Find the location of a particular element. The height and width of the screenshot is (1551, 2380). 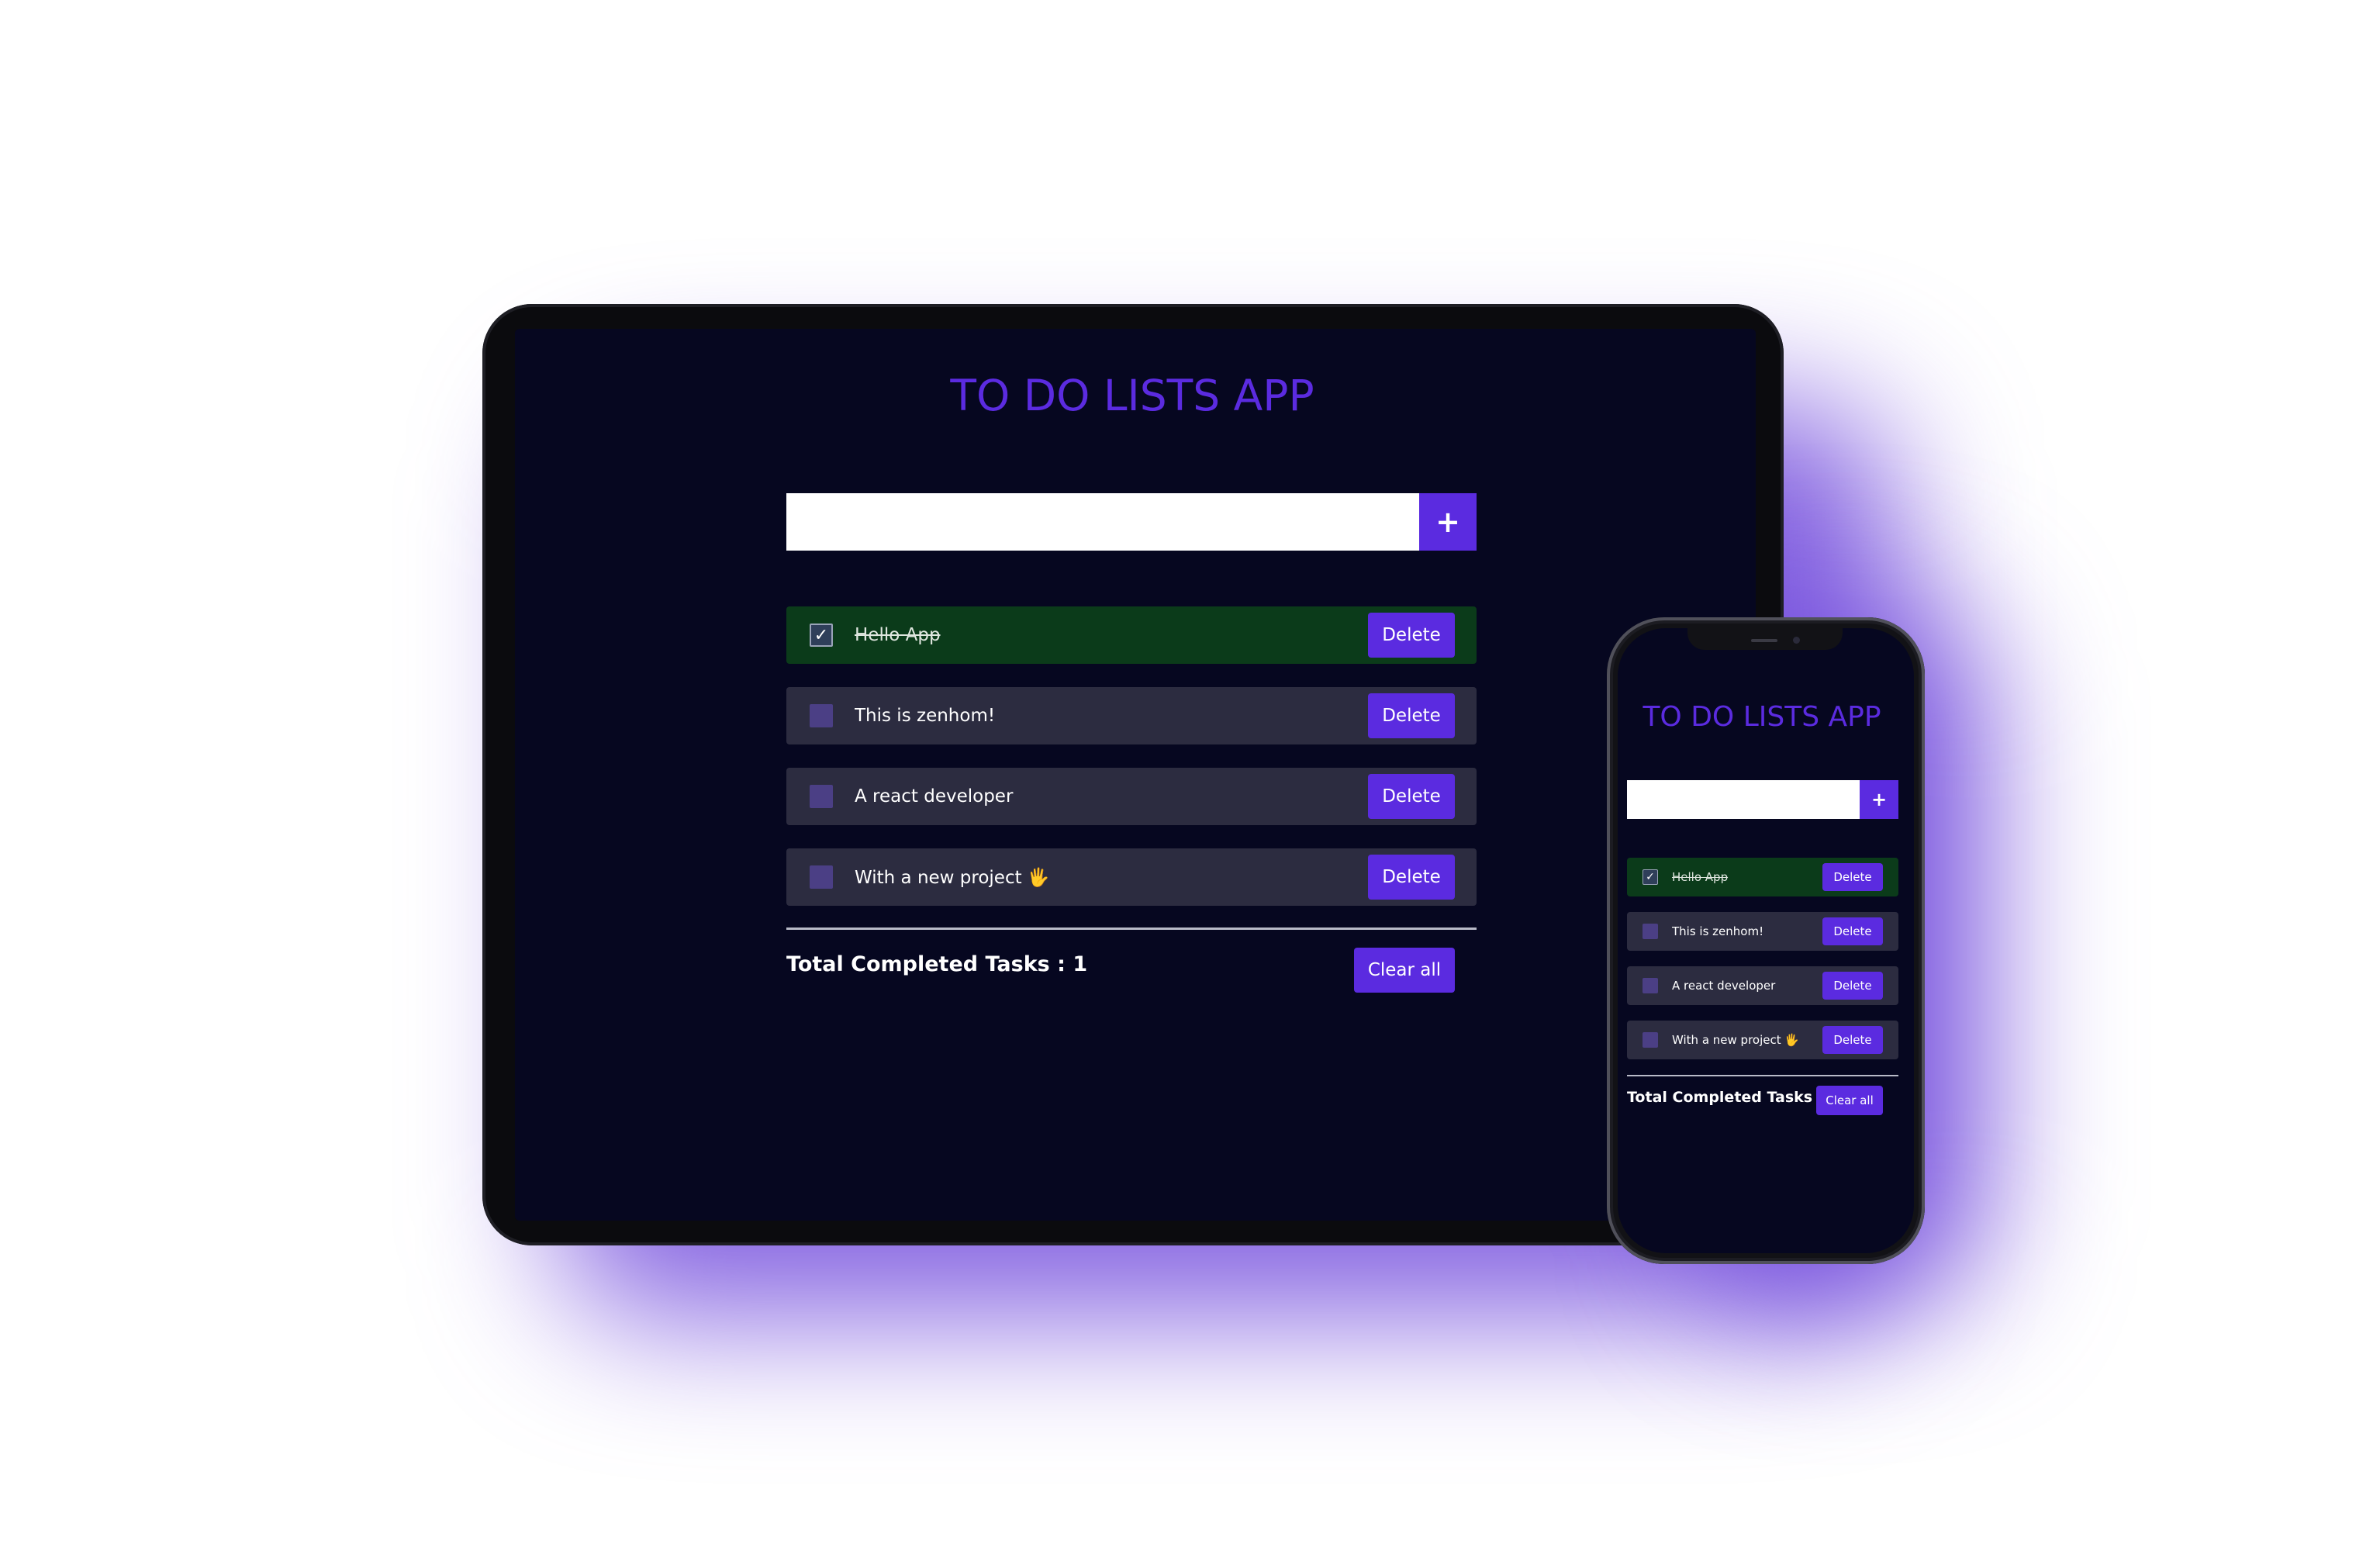

speaker-grille is located at coordinates (1764, 640).